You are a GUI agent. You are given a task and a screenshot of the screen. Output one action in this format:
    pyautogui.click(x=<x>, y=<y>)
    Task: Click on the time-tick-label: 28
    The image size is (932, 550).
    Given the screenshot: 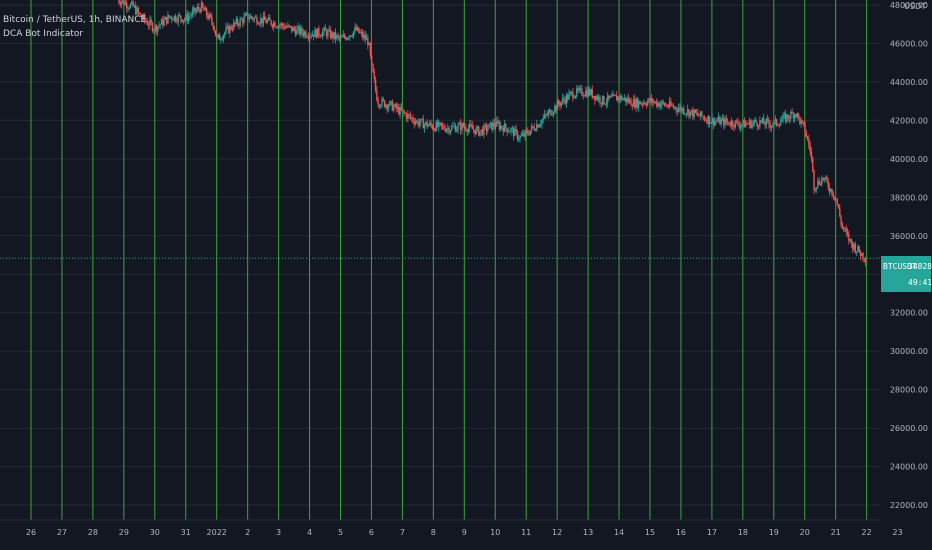 What is the action you would take?
    pyautogui.click(x=93, y=532)
    